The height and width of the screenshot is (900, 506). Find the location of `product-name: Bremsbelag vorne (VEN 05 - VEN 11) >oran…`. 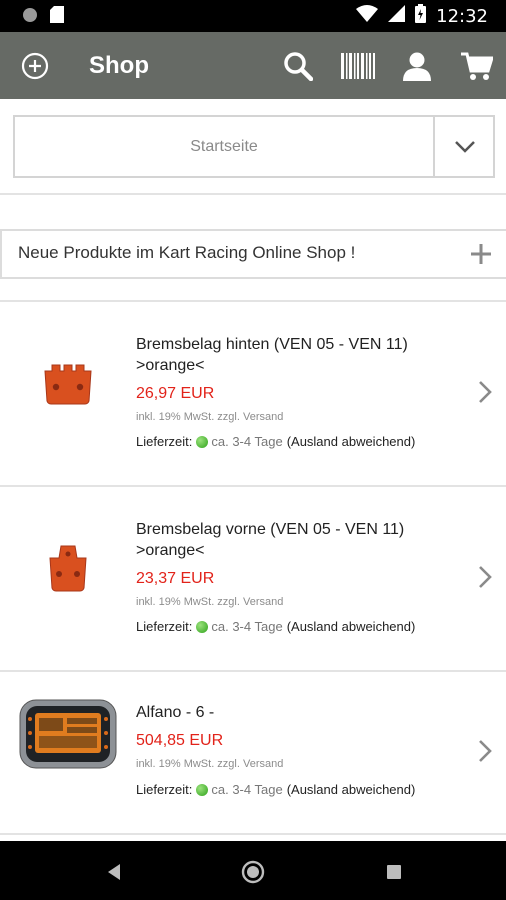

product-name: Bremsbelag vorne (VEN 05 - VEN 11) >oran… is located at coordinates (286, 540).